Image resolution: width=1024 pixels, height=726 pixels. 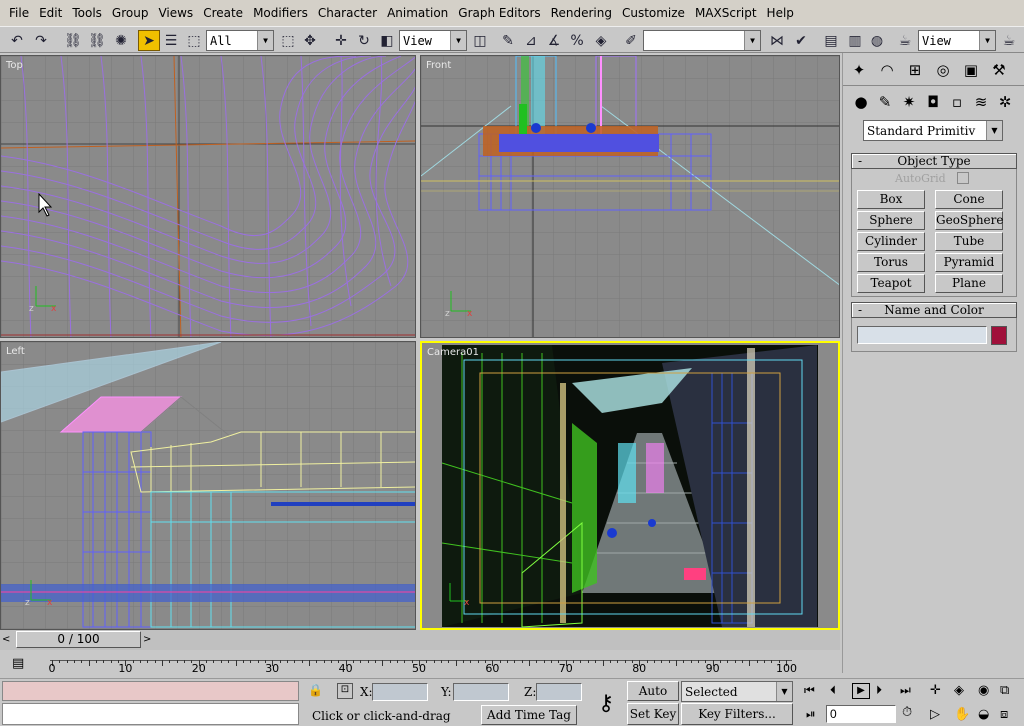 I want to click on menu-maxscript: MAXScript, so click(x=726, y=13).